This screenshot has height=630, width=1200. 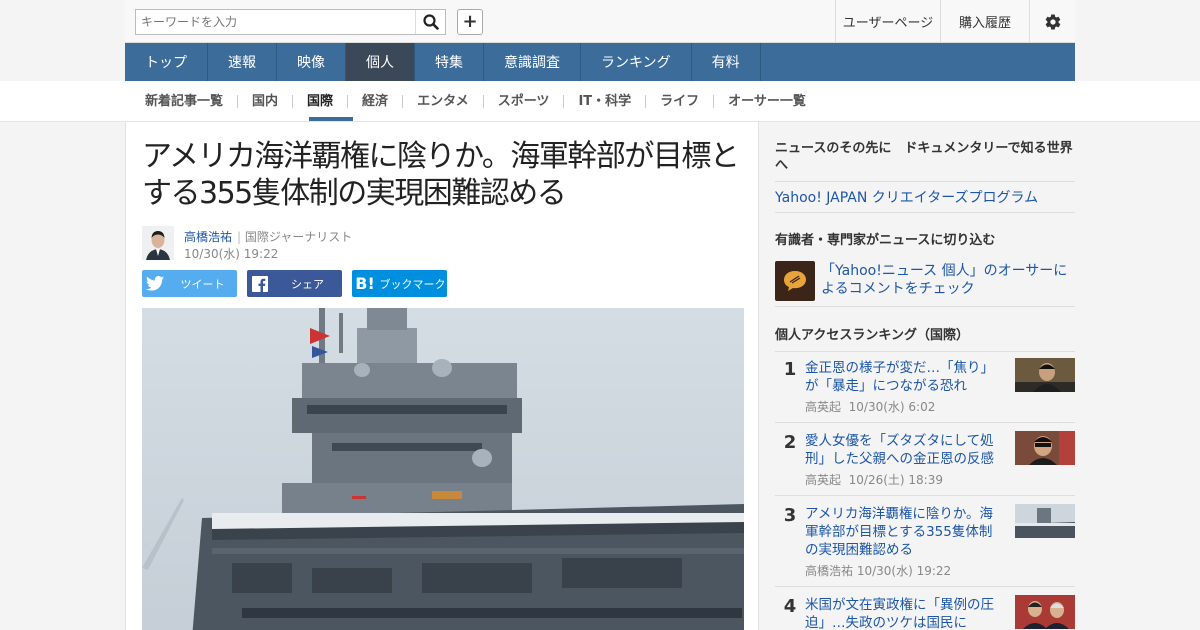 What do you see at coordinates (887, 21) in the screenshot?
I see `user-page-link: ユーザーページ` at bounding box center [887, 21].